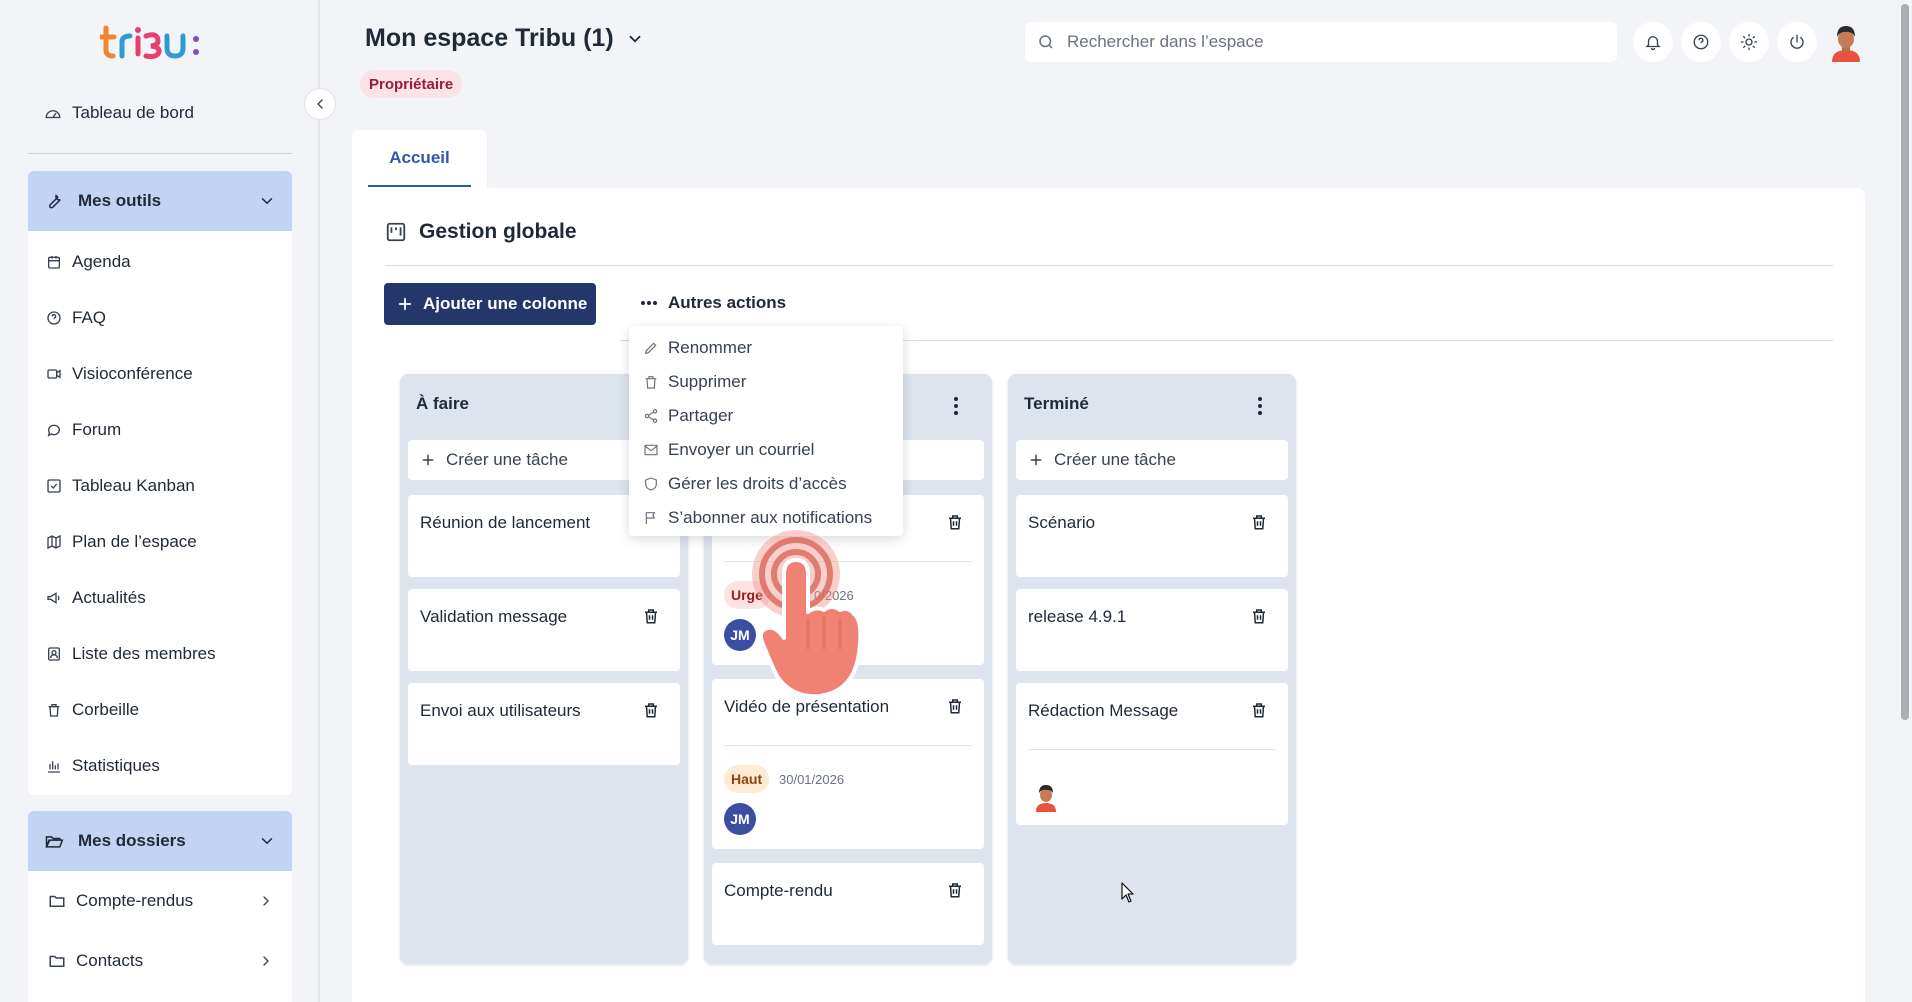 The image size is (1912, 1002). What do you see at coordinates (54, 262) in the screenshot?
I see `calendar-icon` at bounding box center [54, 262].